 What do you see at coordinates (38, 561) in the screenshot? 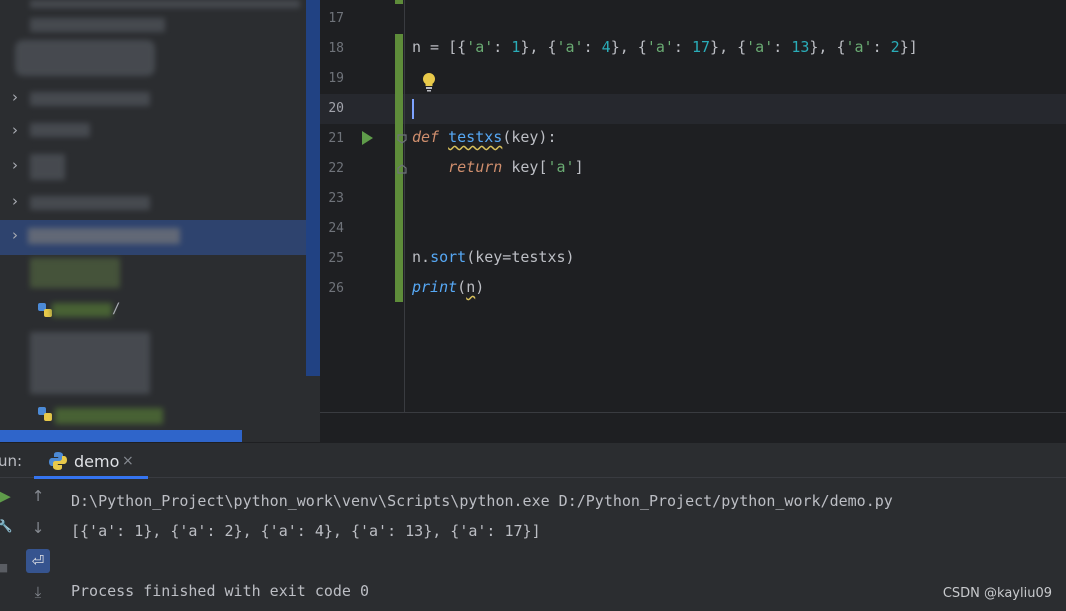
I see `soft-wrap-icon: ⏎` at bounding box center [38, 561].